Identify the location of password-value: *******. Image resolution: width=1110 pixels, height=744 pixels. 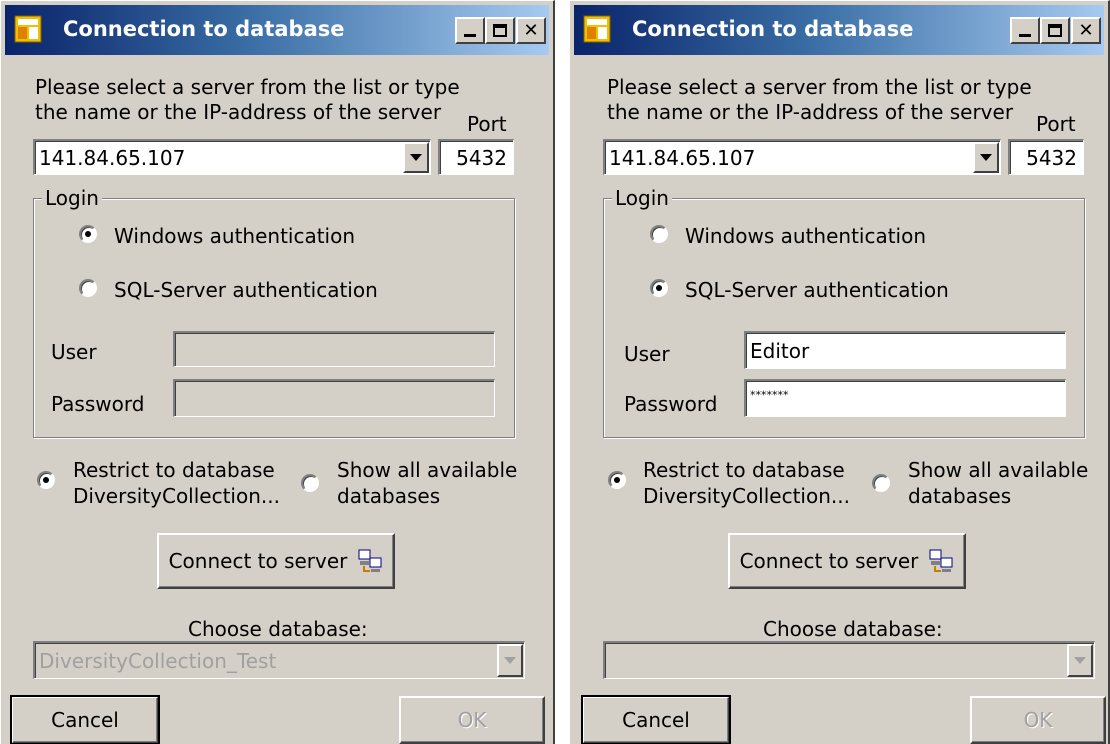
(769, 395).